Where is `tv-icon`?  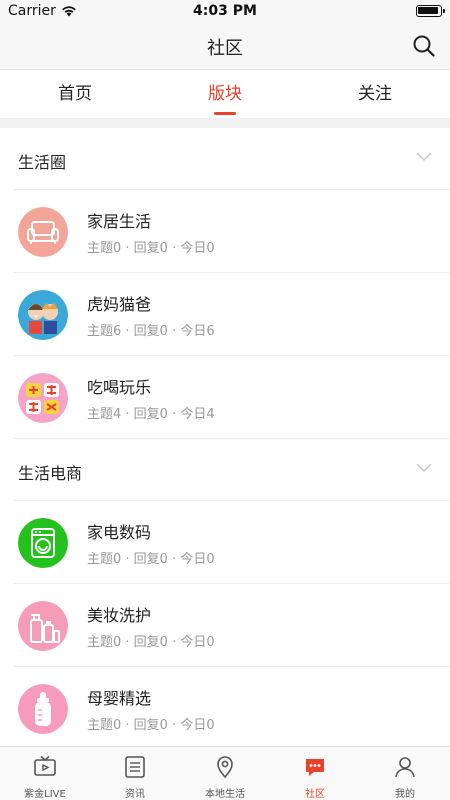
tv-icon is located at coordinates (45, 765).